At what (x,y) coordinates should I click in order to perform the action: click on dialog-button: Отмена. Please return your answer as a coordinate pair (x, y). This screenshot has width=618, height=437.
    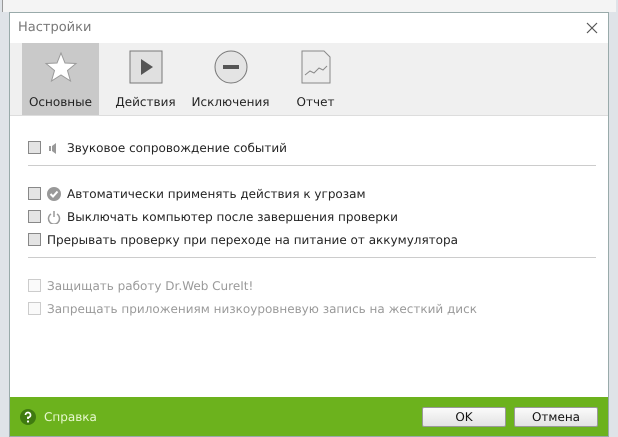
    Looking at the image, I should click on (556, 416).